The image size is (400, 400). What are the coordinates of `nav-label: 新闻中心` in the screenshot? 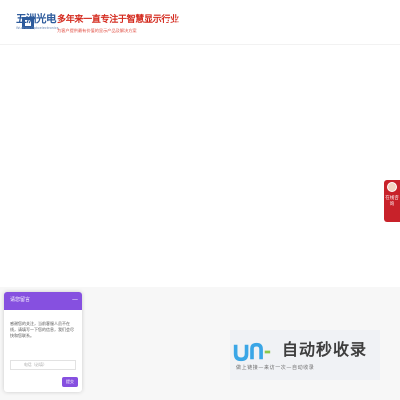 It's located at (306, 22).